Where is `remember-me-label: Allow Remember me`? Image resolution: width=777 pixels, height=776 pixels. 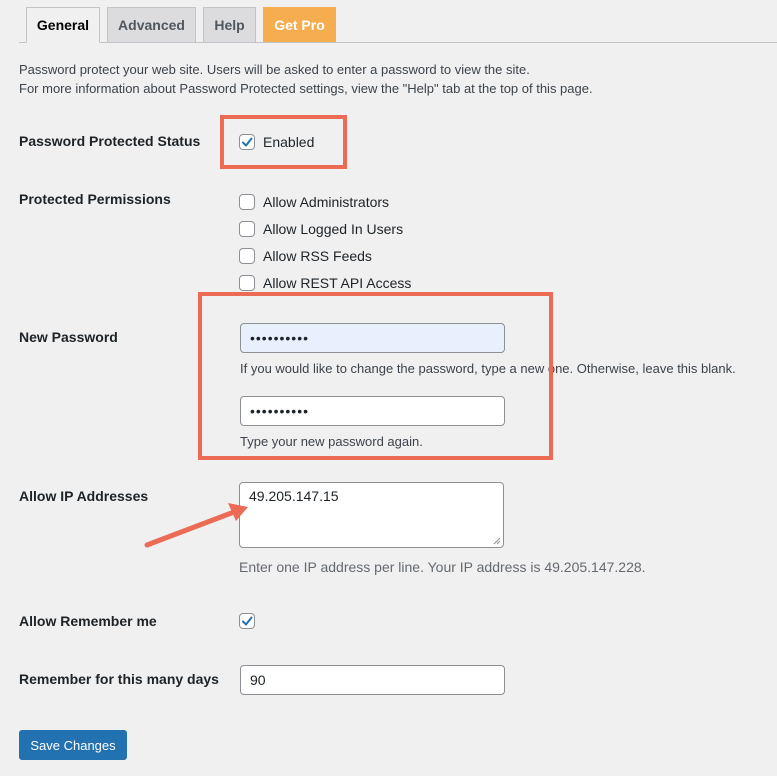
remember-me-label: Allow Remember me is located at coordinates (88, 621).